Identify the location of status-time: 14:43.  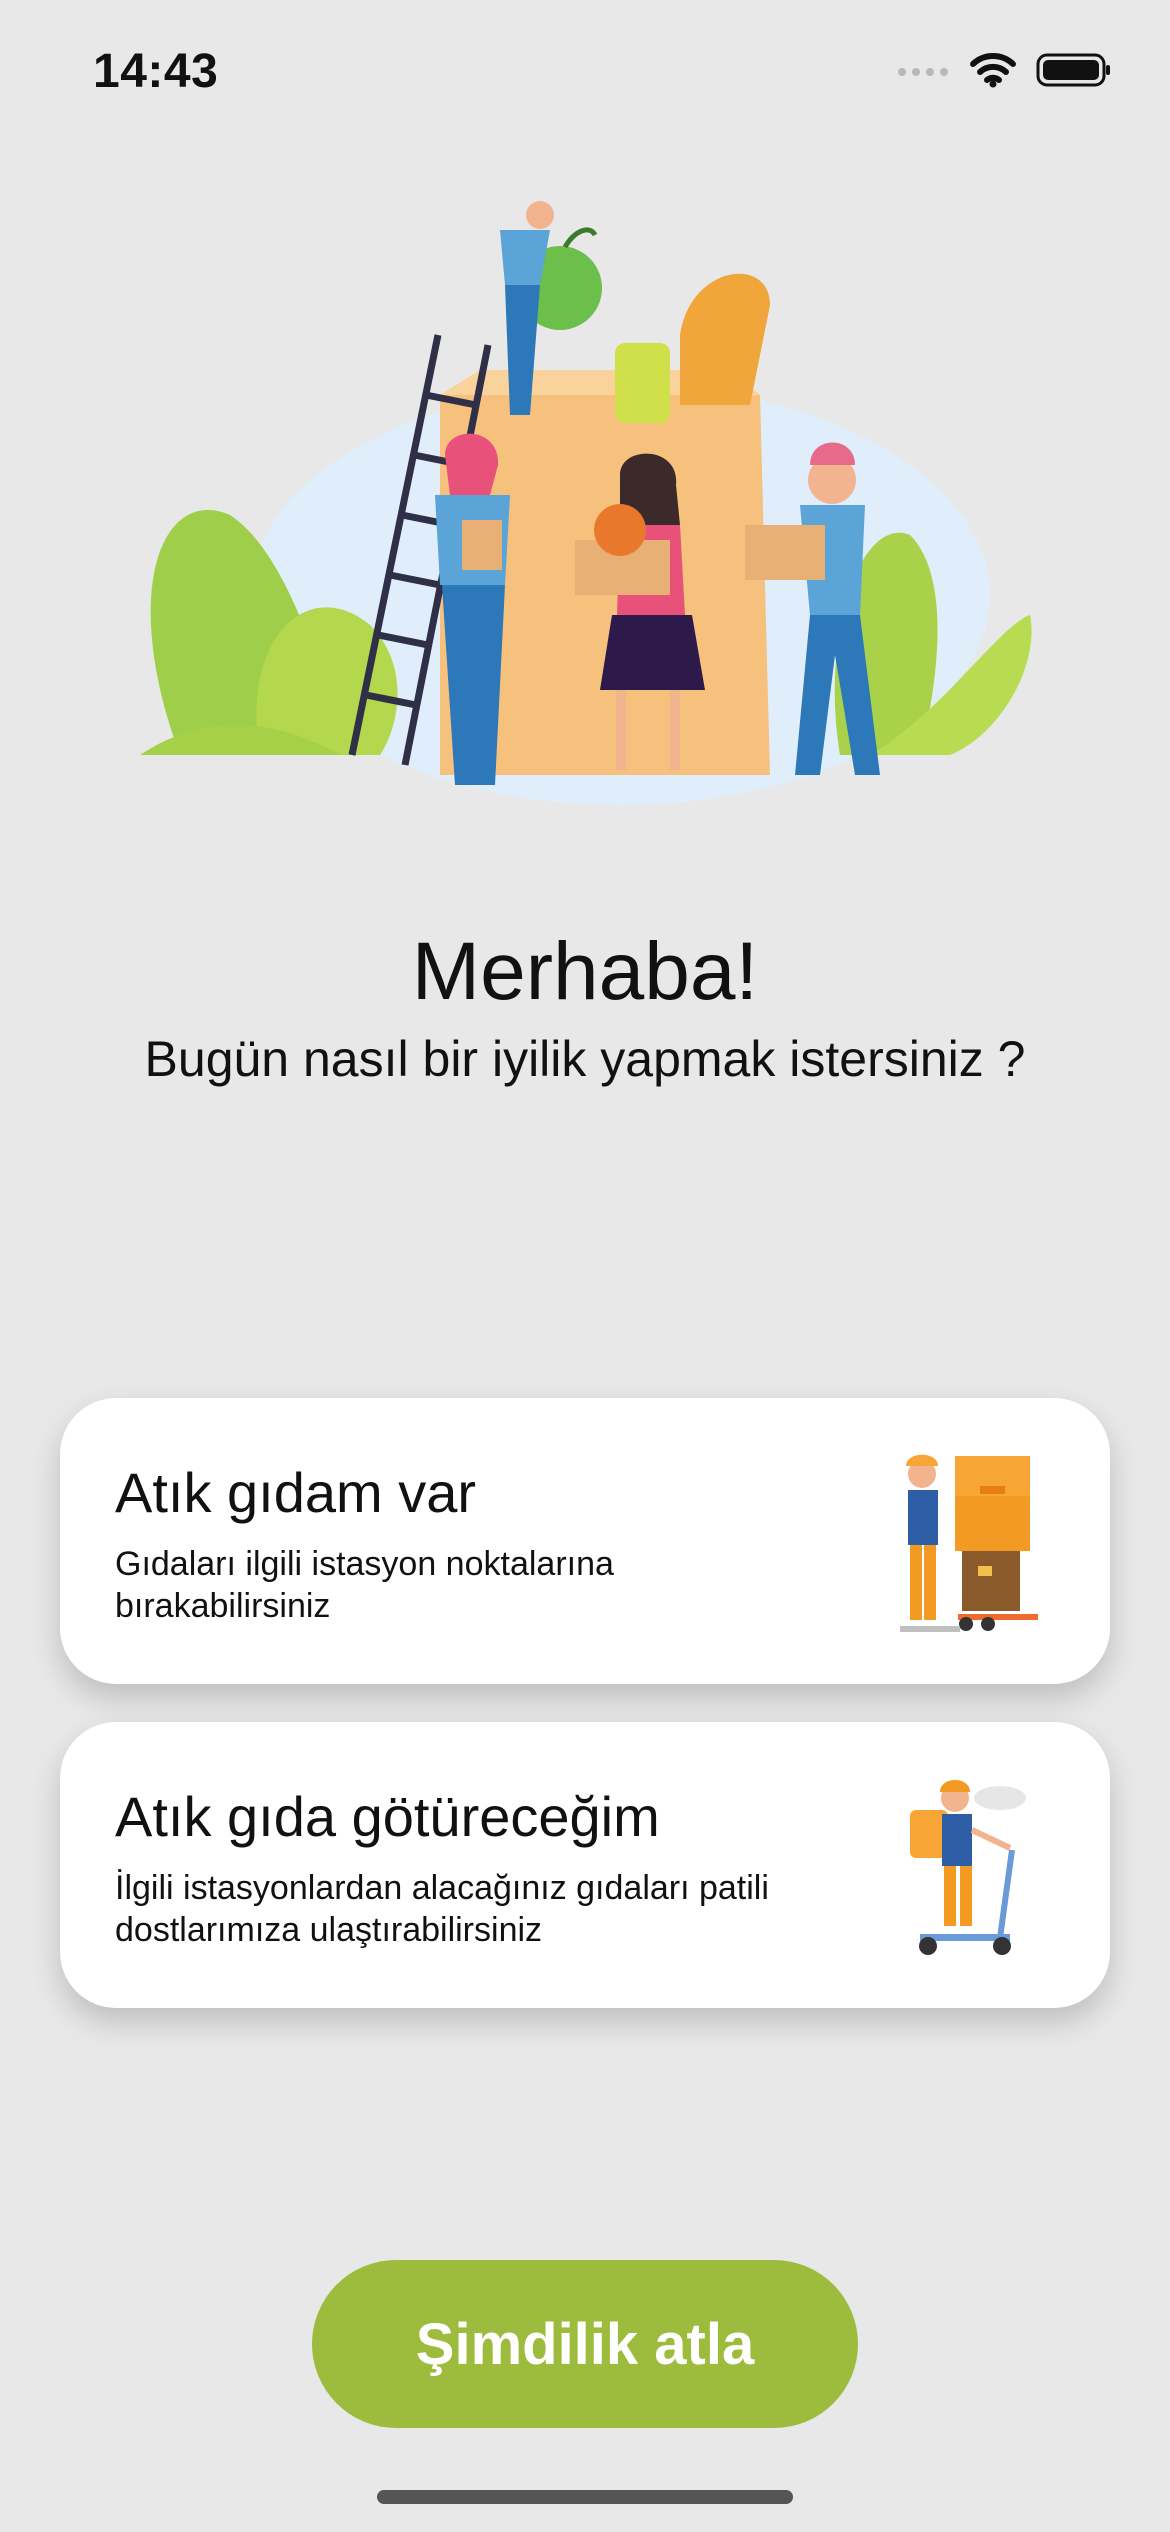
(156, 71).